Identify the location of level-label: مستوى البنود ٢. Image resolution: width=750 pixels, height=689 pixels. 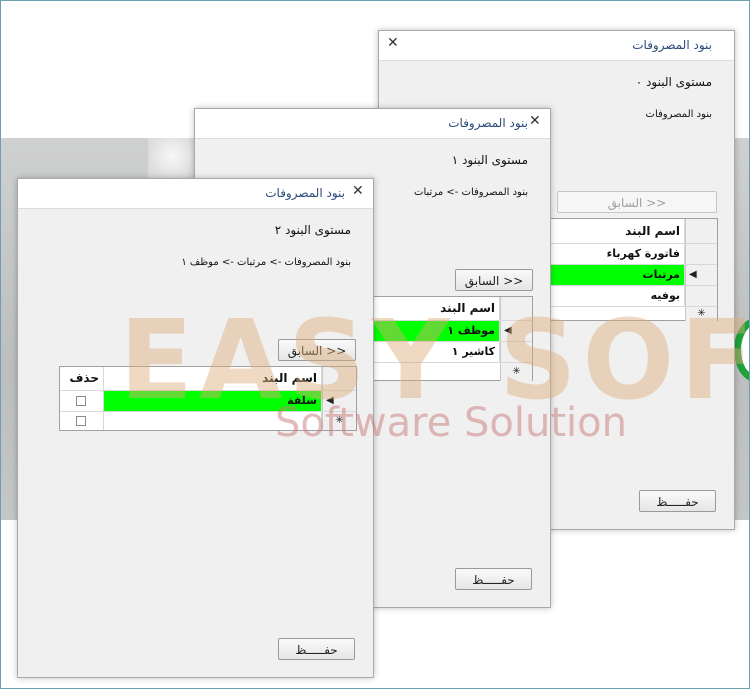
(312, 230).